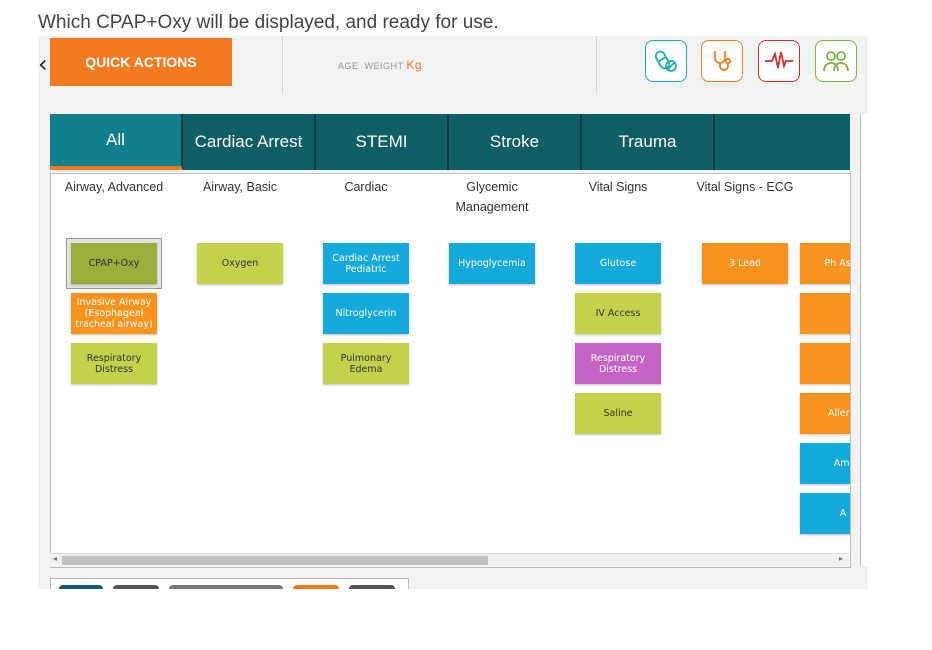 This screenshot has width=932, height=650. I want to click on tab-stemi: STEMI, so click(382, 142).